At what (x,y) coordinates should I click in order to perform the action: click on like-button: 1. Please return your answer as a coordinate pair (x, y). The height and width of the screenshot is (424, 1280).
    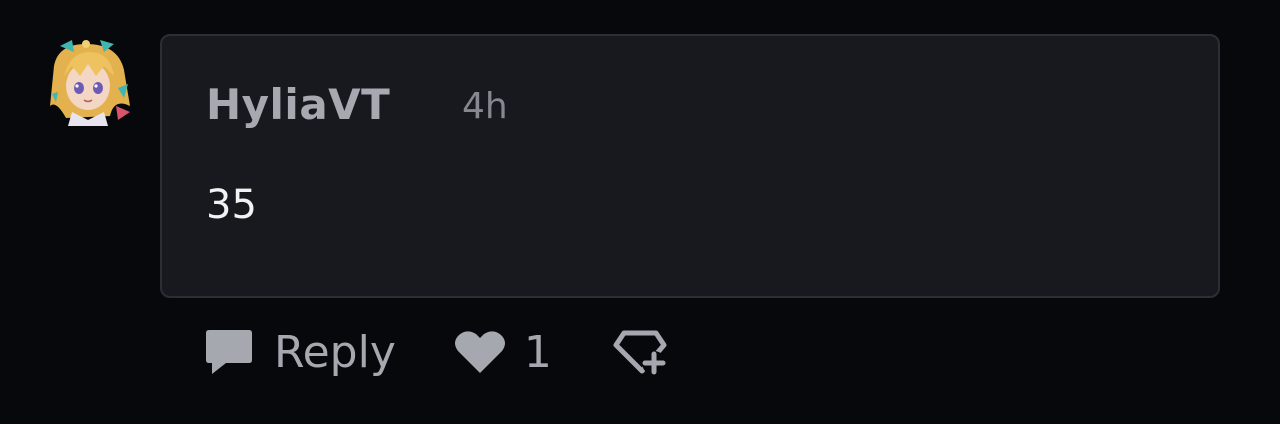
    Looking at the image, I should click on (503, 352).